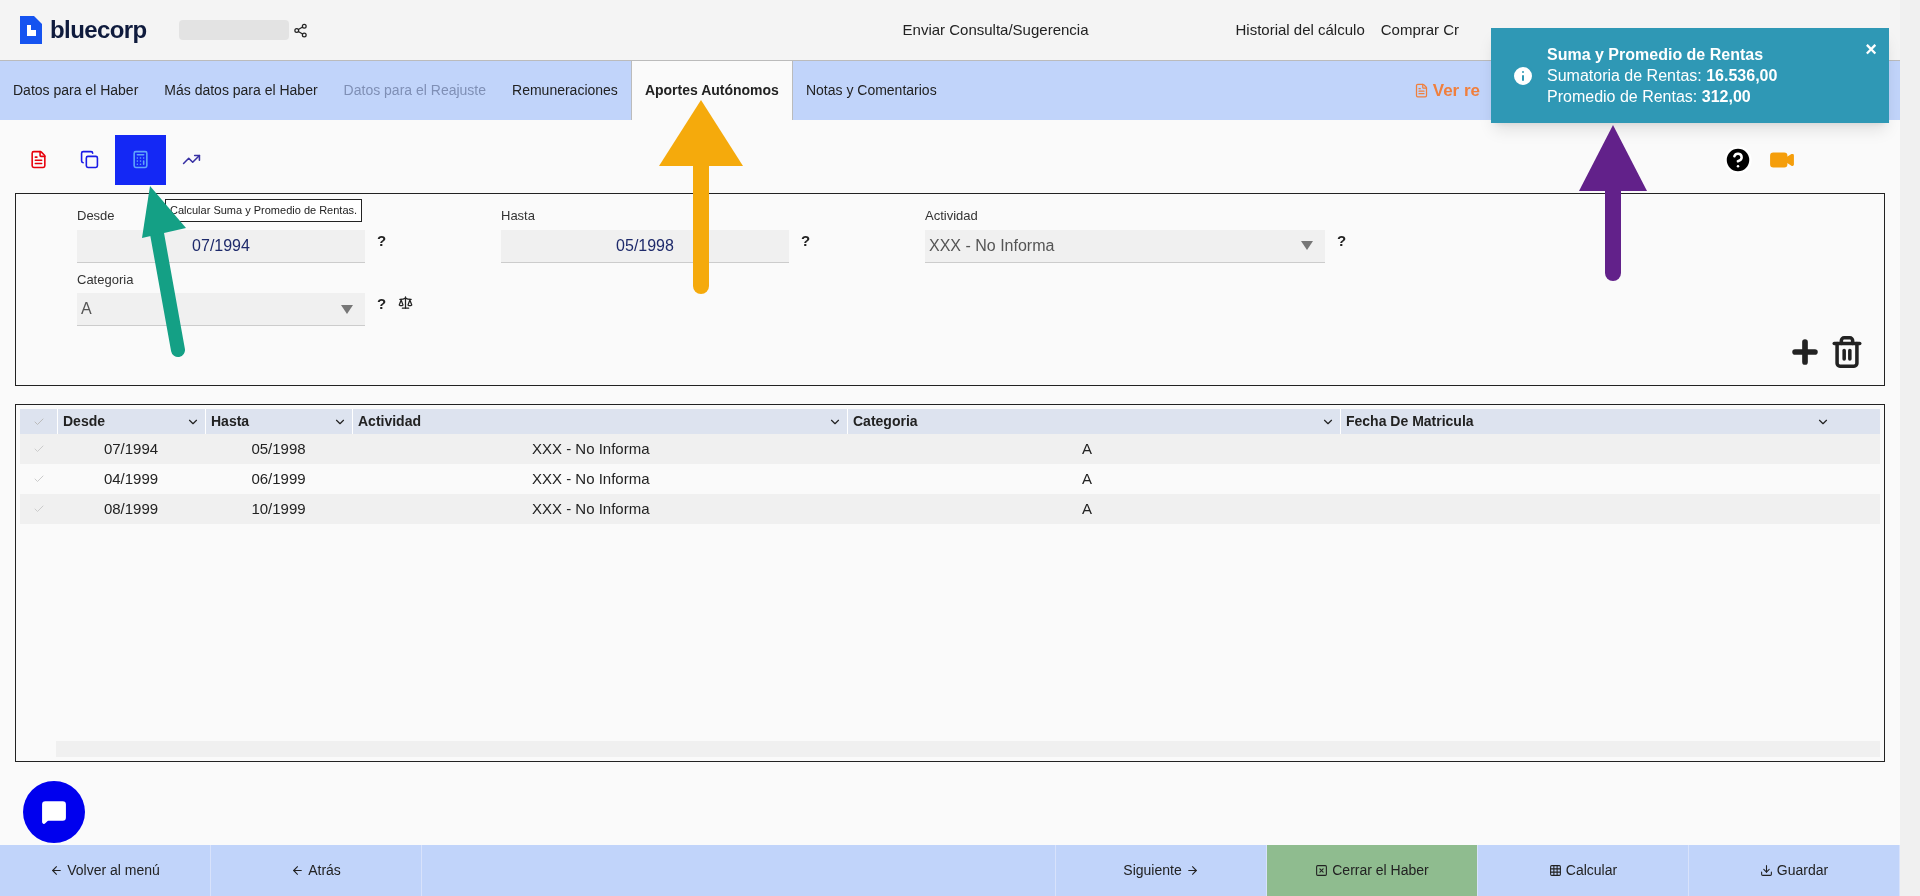  I want to click on footer-button: Volver al menú, so click(105, 870).